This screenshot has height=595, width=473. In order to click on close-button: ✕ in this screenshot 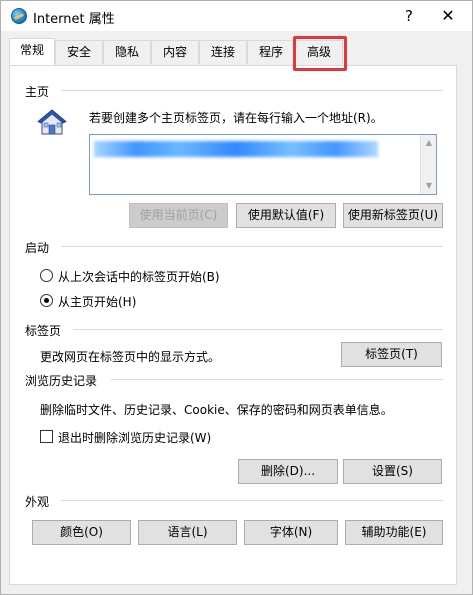, I will do `click(448, 16)`.